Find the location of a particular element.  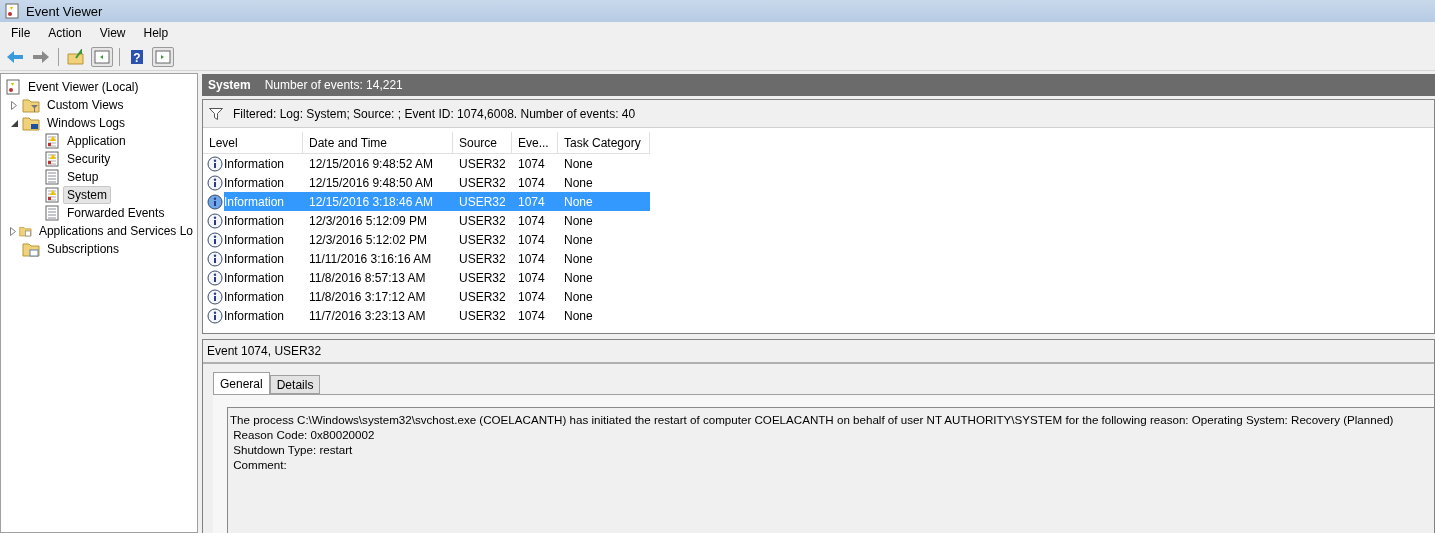

column-header: Date and Time is located at coordinates (378, 143).